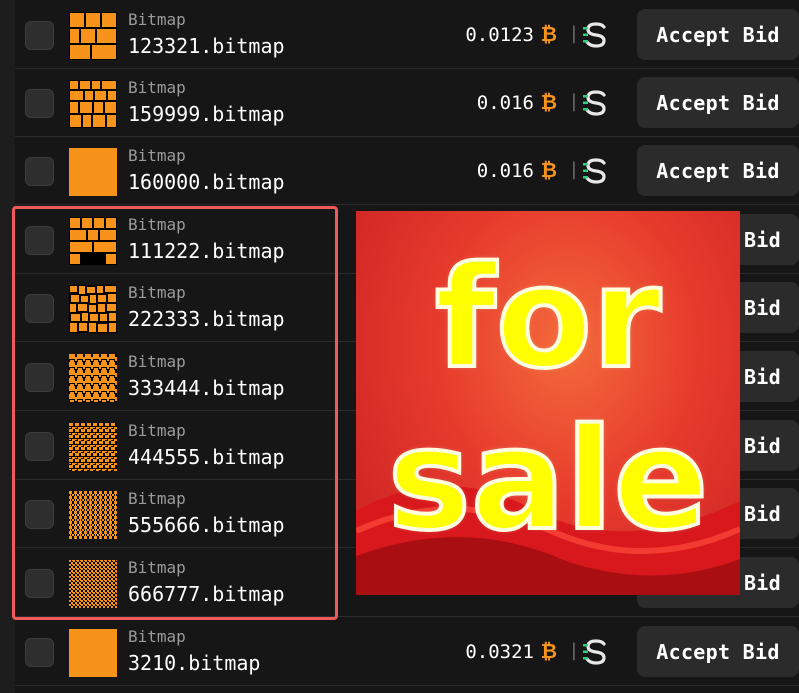 The image size is (799, 693). What do you see at coordinates (206, 114) in the screenshot?
I see `item-name: 159999.bitmap` at bounding box center [206, 114].